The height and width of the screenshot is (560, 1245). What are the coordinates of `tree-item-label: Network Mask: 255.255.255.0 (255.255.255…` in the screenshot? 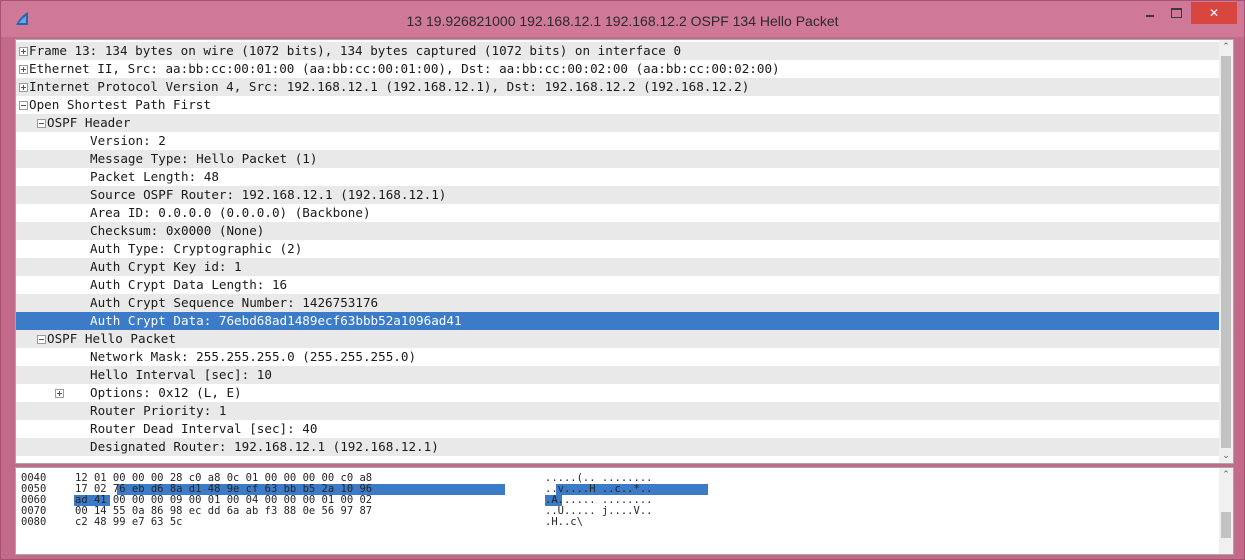 It's located at (253, 356).